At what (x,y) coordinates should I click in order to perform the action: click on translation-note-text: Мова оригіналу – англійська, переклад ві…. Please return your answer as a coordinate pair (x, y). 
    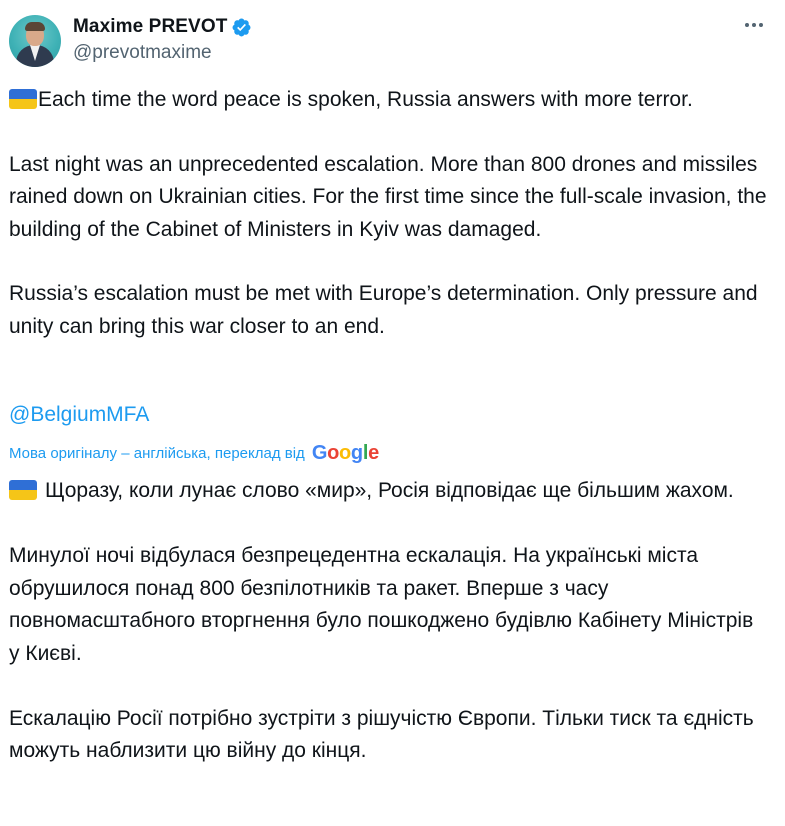
    Looking at the image, I should click on (157, 453).